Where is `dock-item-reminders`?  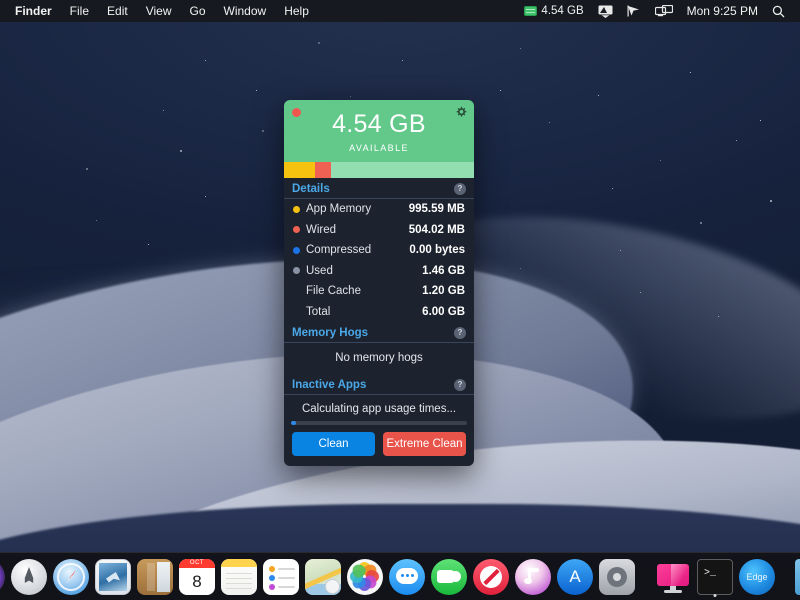
dock-item-reminders is located at coordinates (281, 577).